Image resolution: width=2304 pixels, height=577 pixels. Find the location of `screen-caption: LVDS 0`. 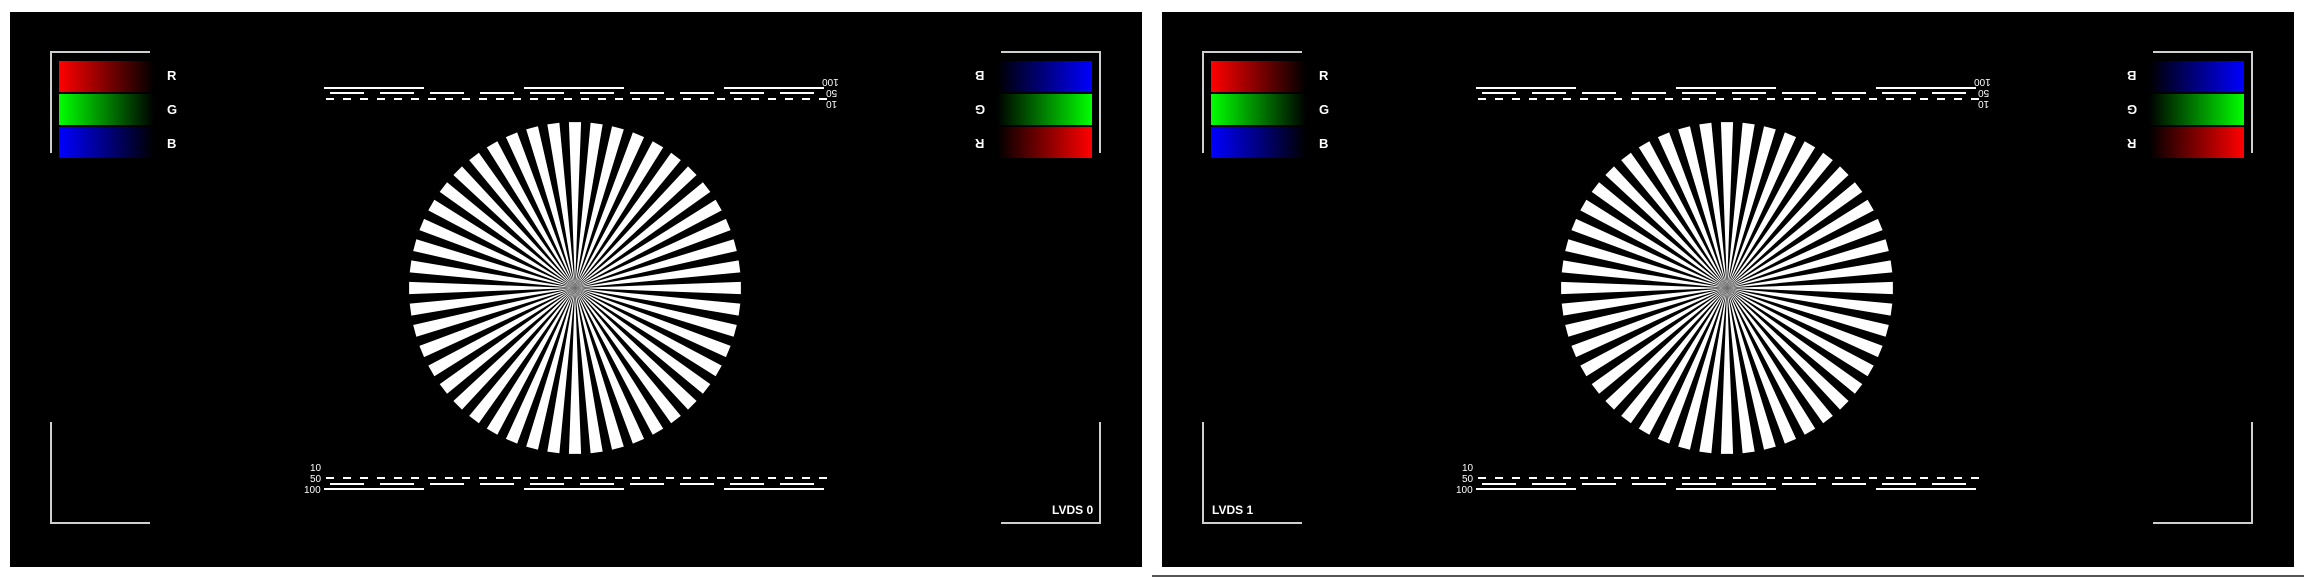

screen-caption: LVDS 0 is located at coordinates (1073, 510).